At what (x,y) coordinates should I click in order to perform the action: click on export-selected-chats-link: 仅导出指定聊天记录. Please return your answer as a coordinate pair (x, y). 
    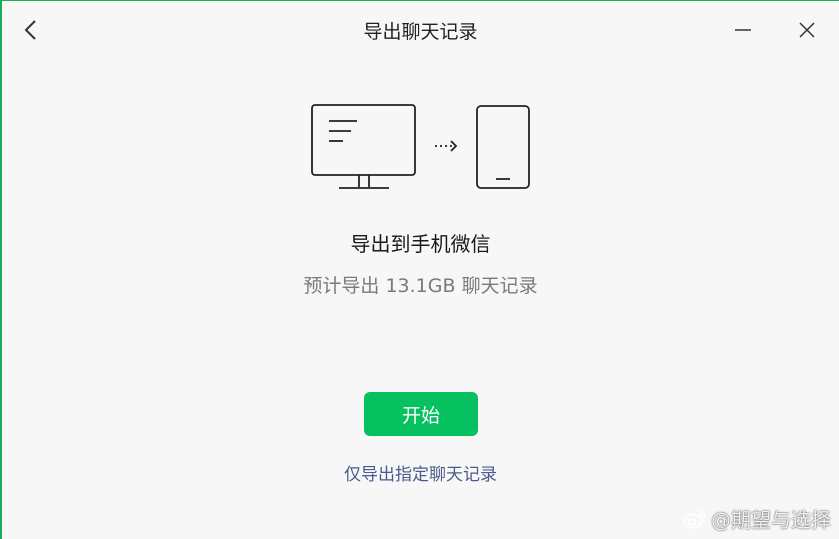
    Looking at the image, I should click on (420, 472).